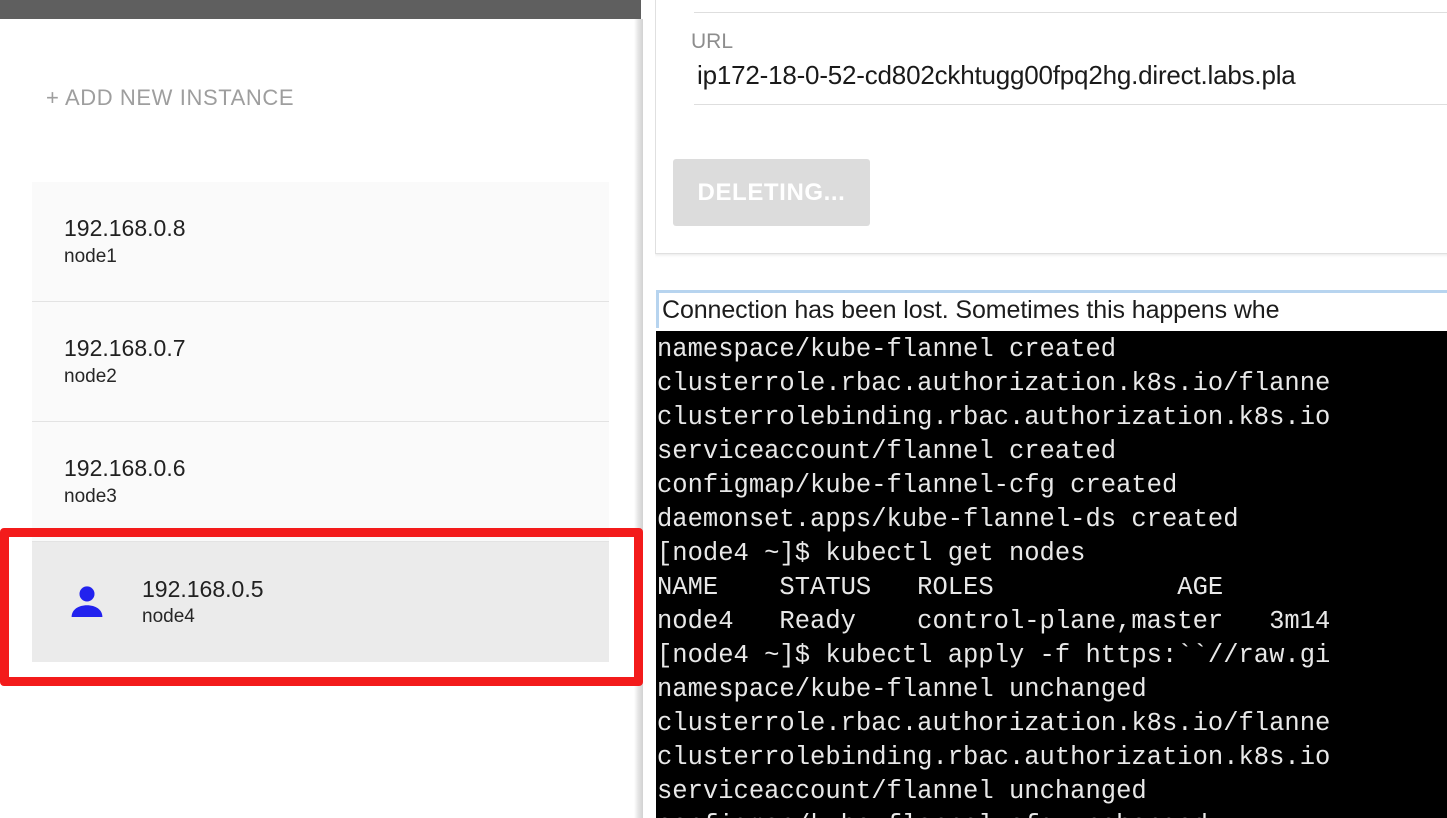  I want to click on instance-labels: 192.168.0.7 node2, so click(125, 361).